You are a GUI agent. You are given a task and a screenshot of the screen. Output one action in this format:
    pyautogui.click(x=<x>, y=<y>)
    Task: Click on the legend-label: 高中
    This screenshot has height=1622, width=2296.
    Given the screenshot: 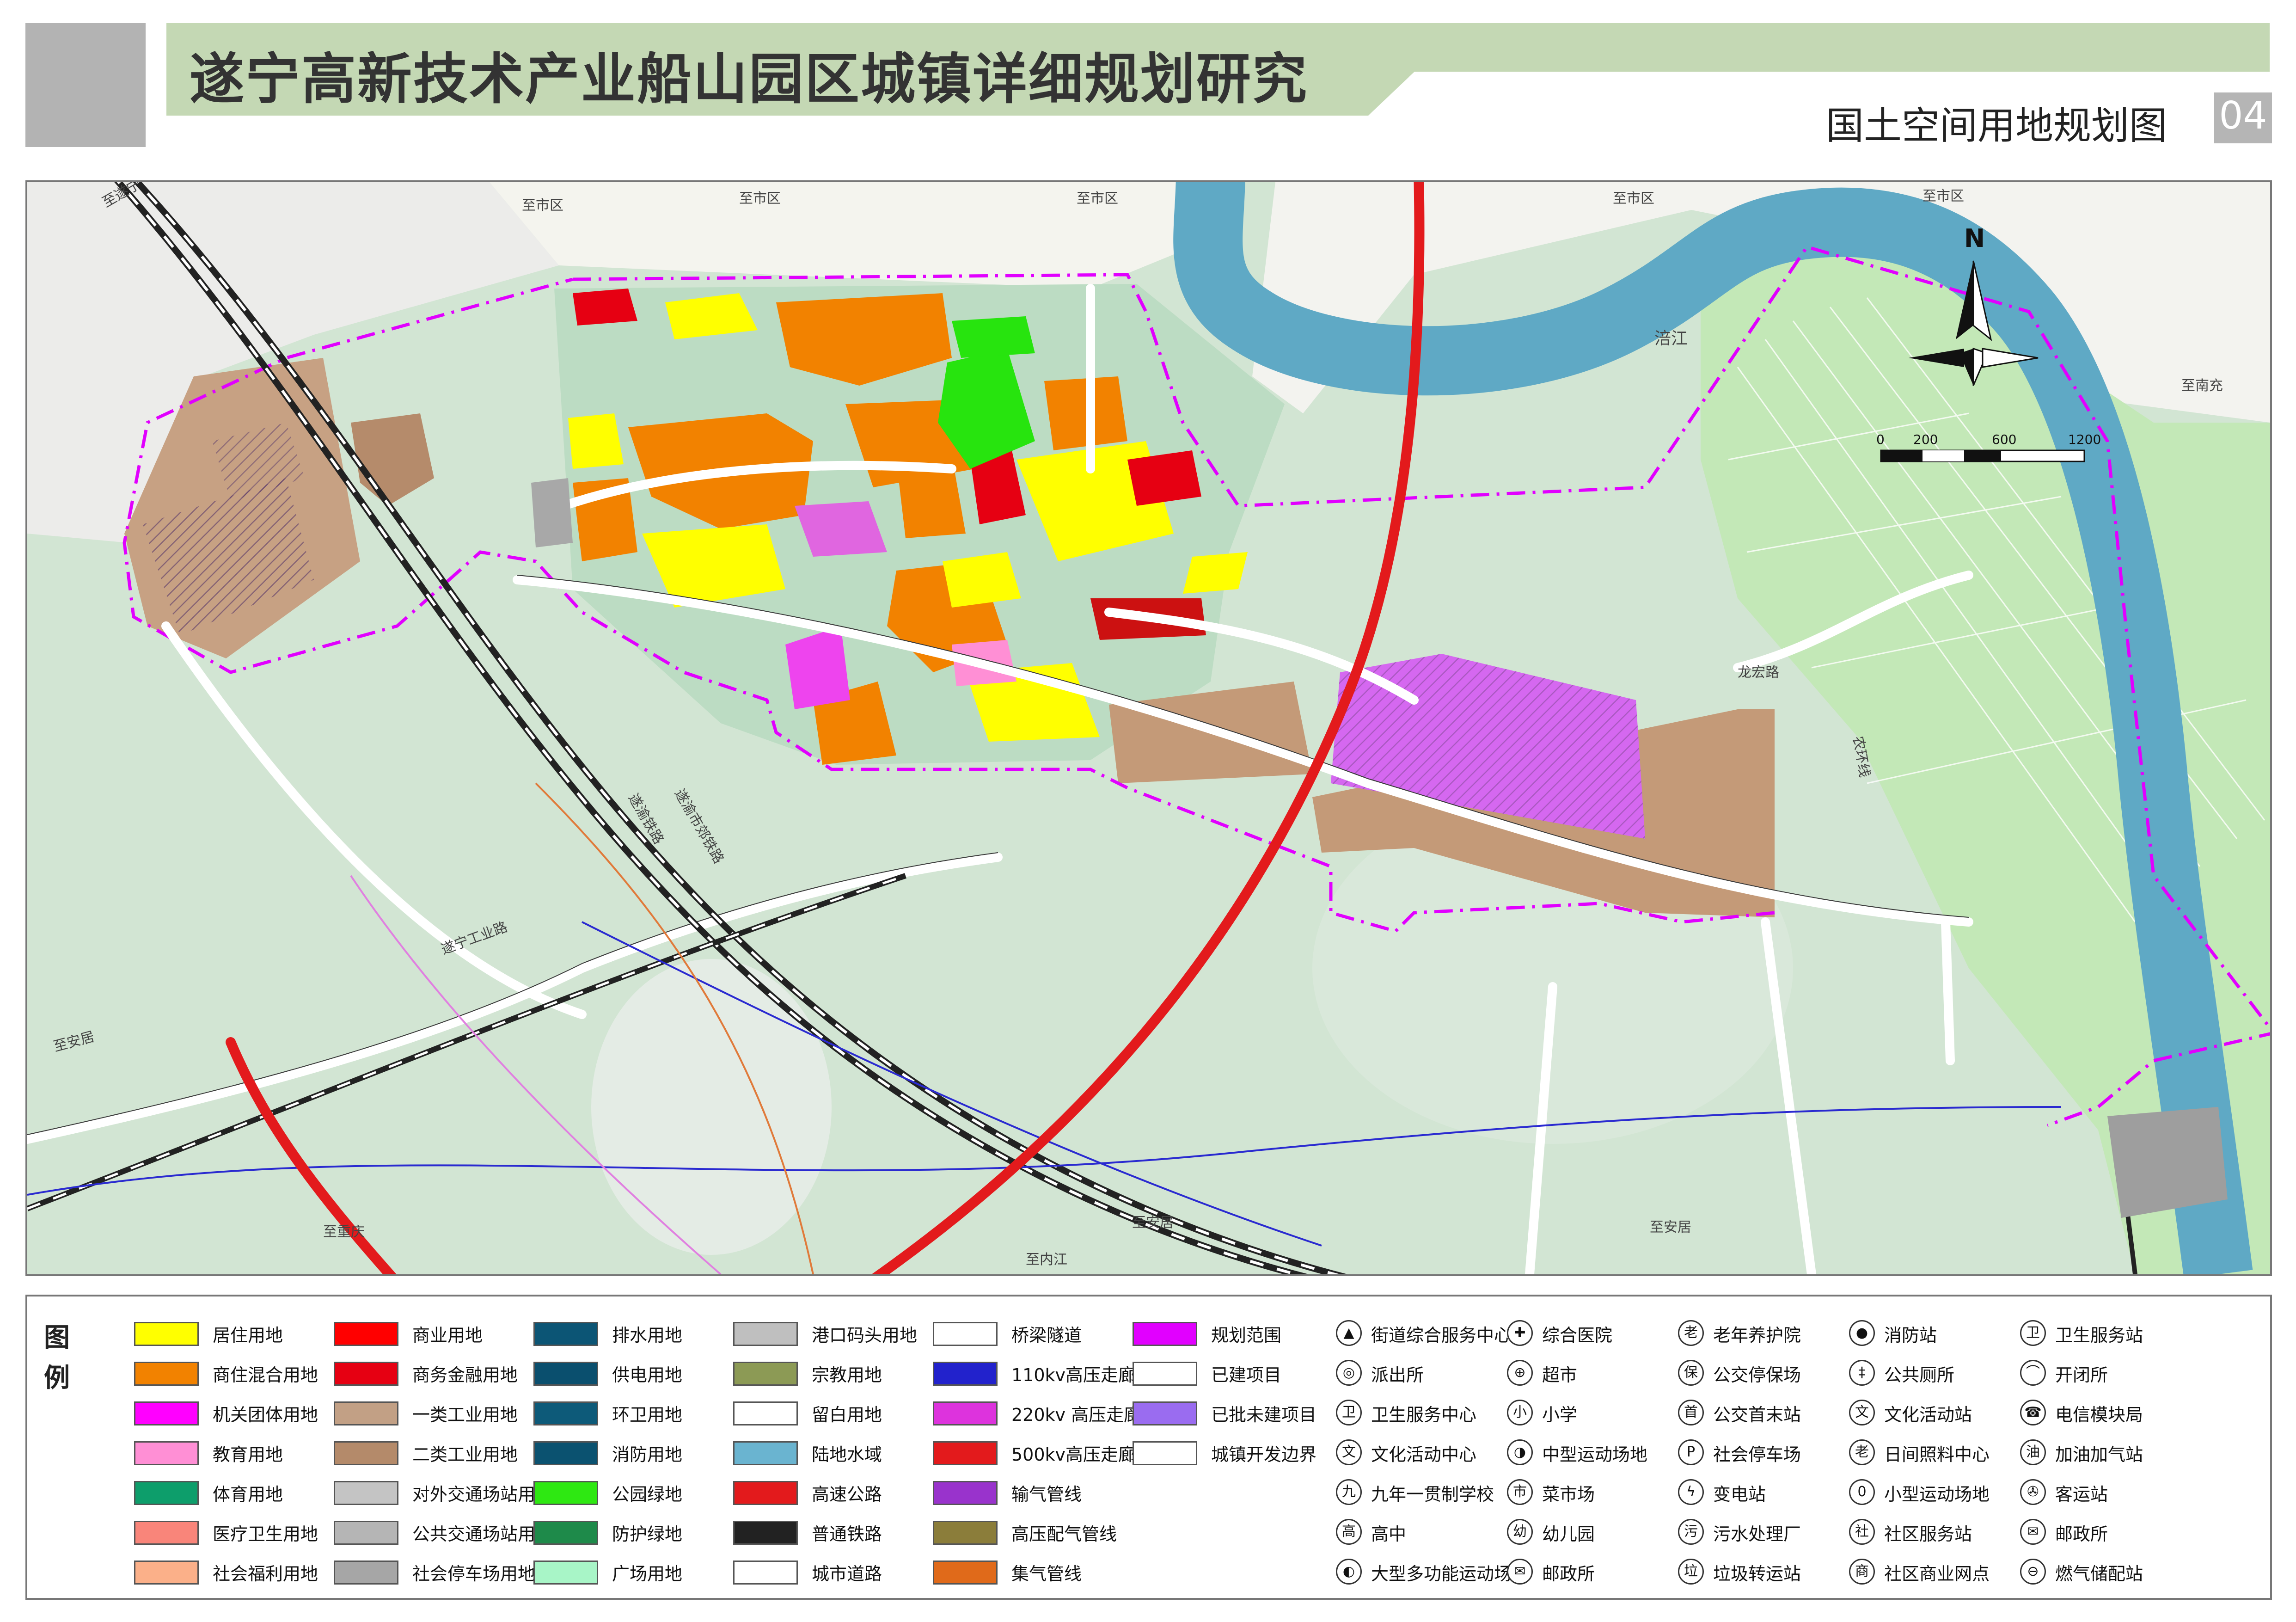 What is the action you would take?
    pyautogui.click(x=1389, y=1534)
    